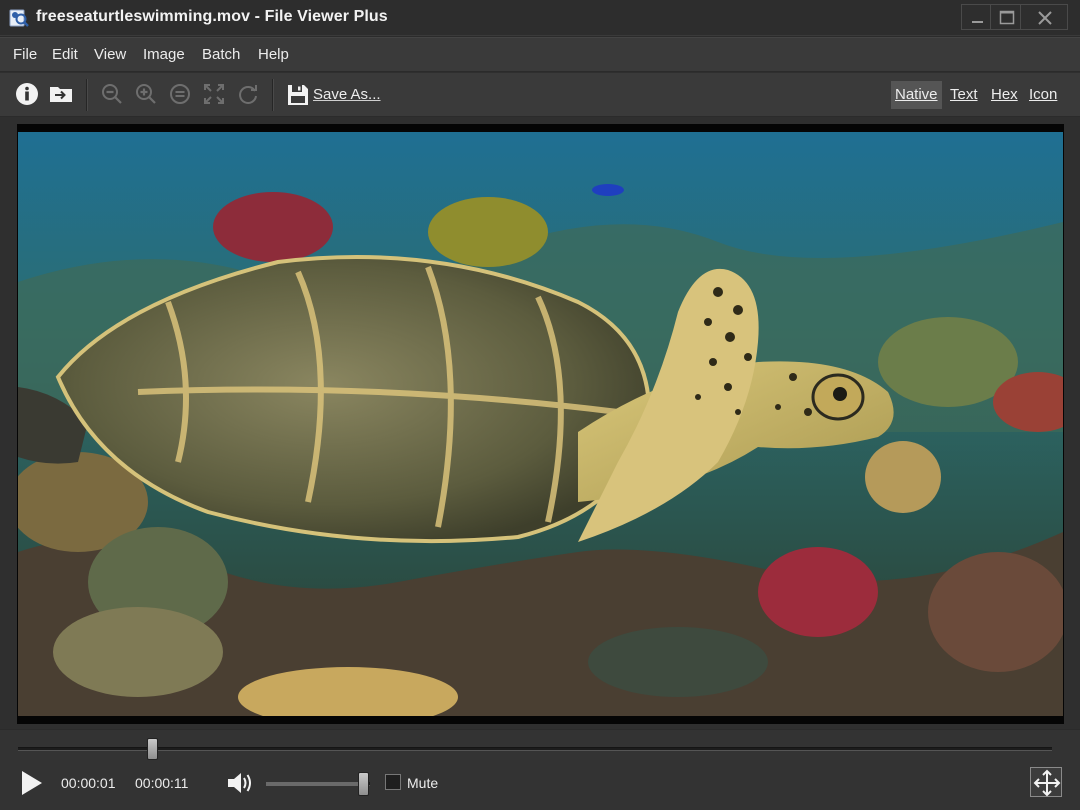 The image size is (1080, 810). I want to click on info-icon, so click(27, 94).